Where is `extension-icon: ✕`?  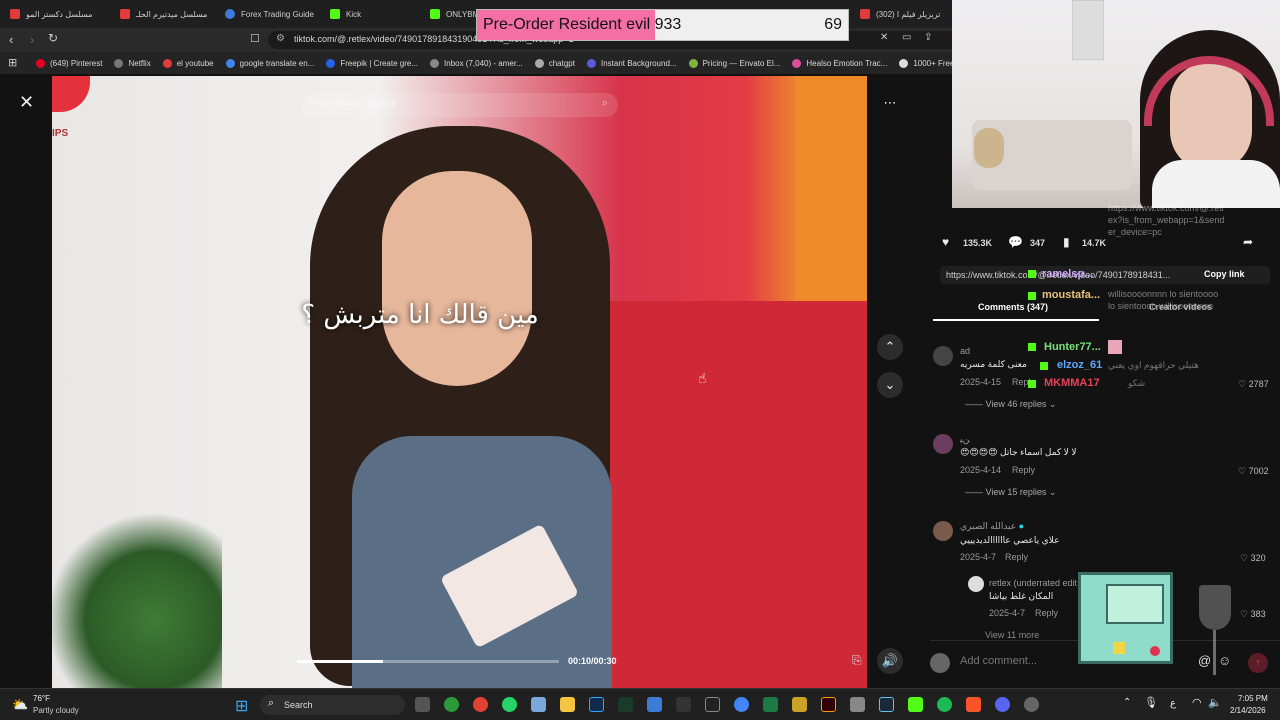 extension-icon: ✕ is located at coordinates (884, 37).